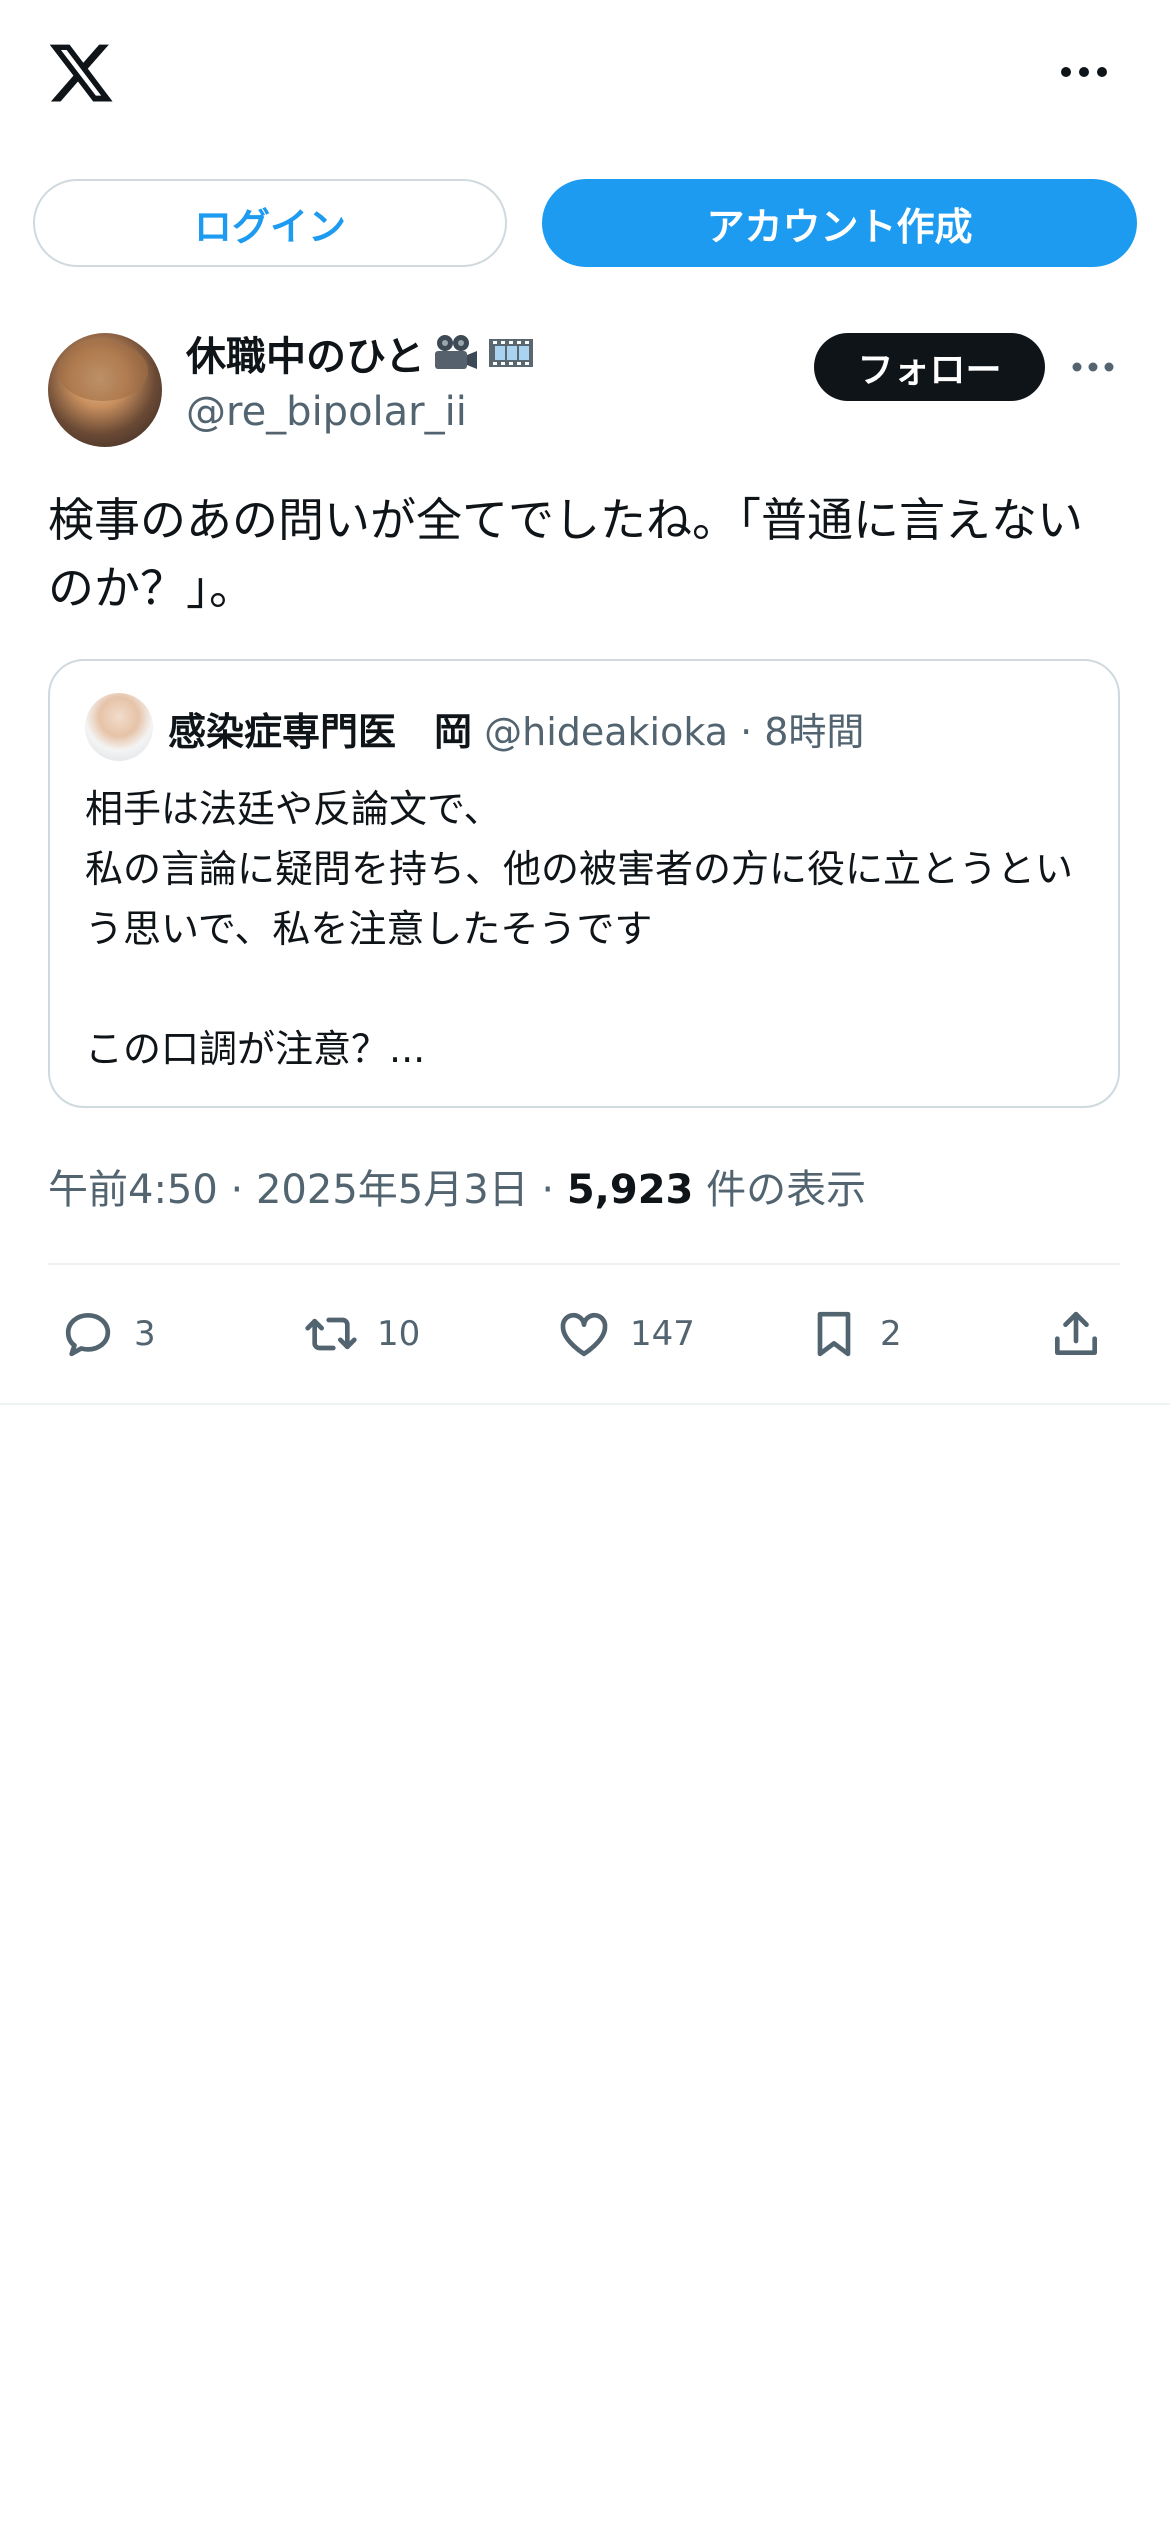  I want to click on reply-button: 3, so click(108, 1334).